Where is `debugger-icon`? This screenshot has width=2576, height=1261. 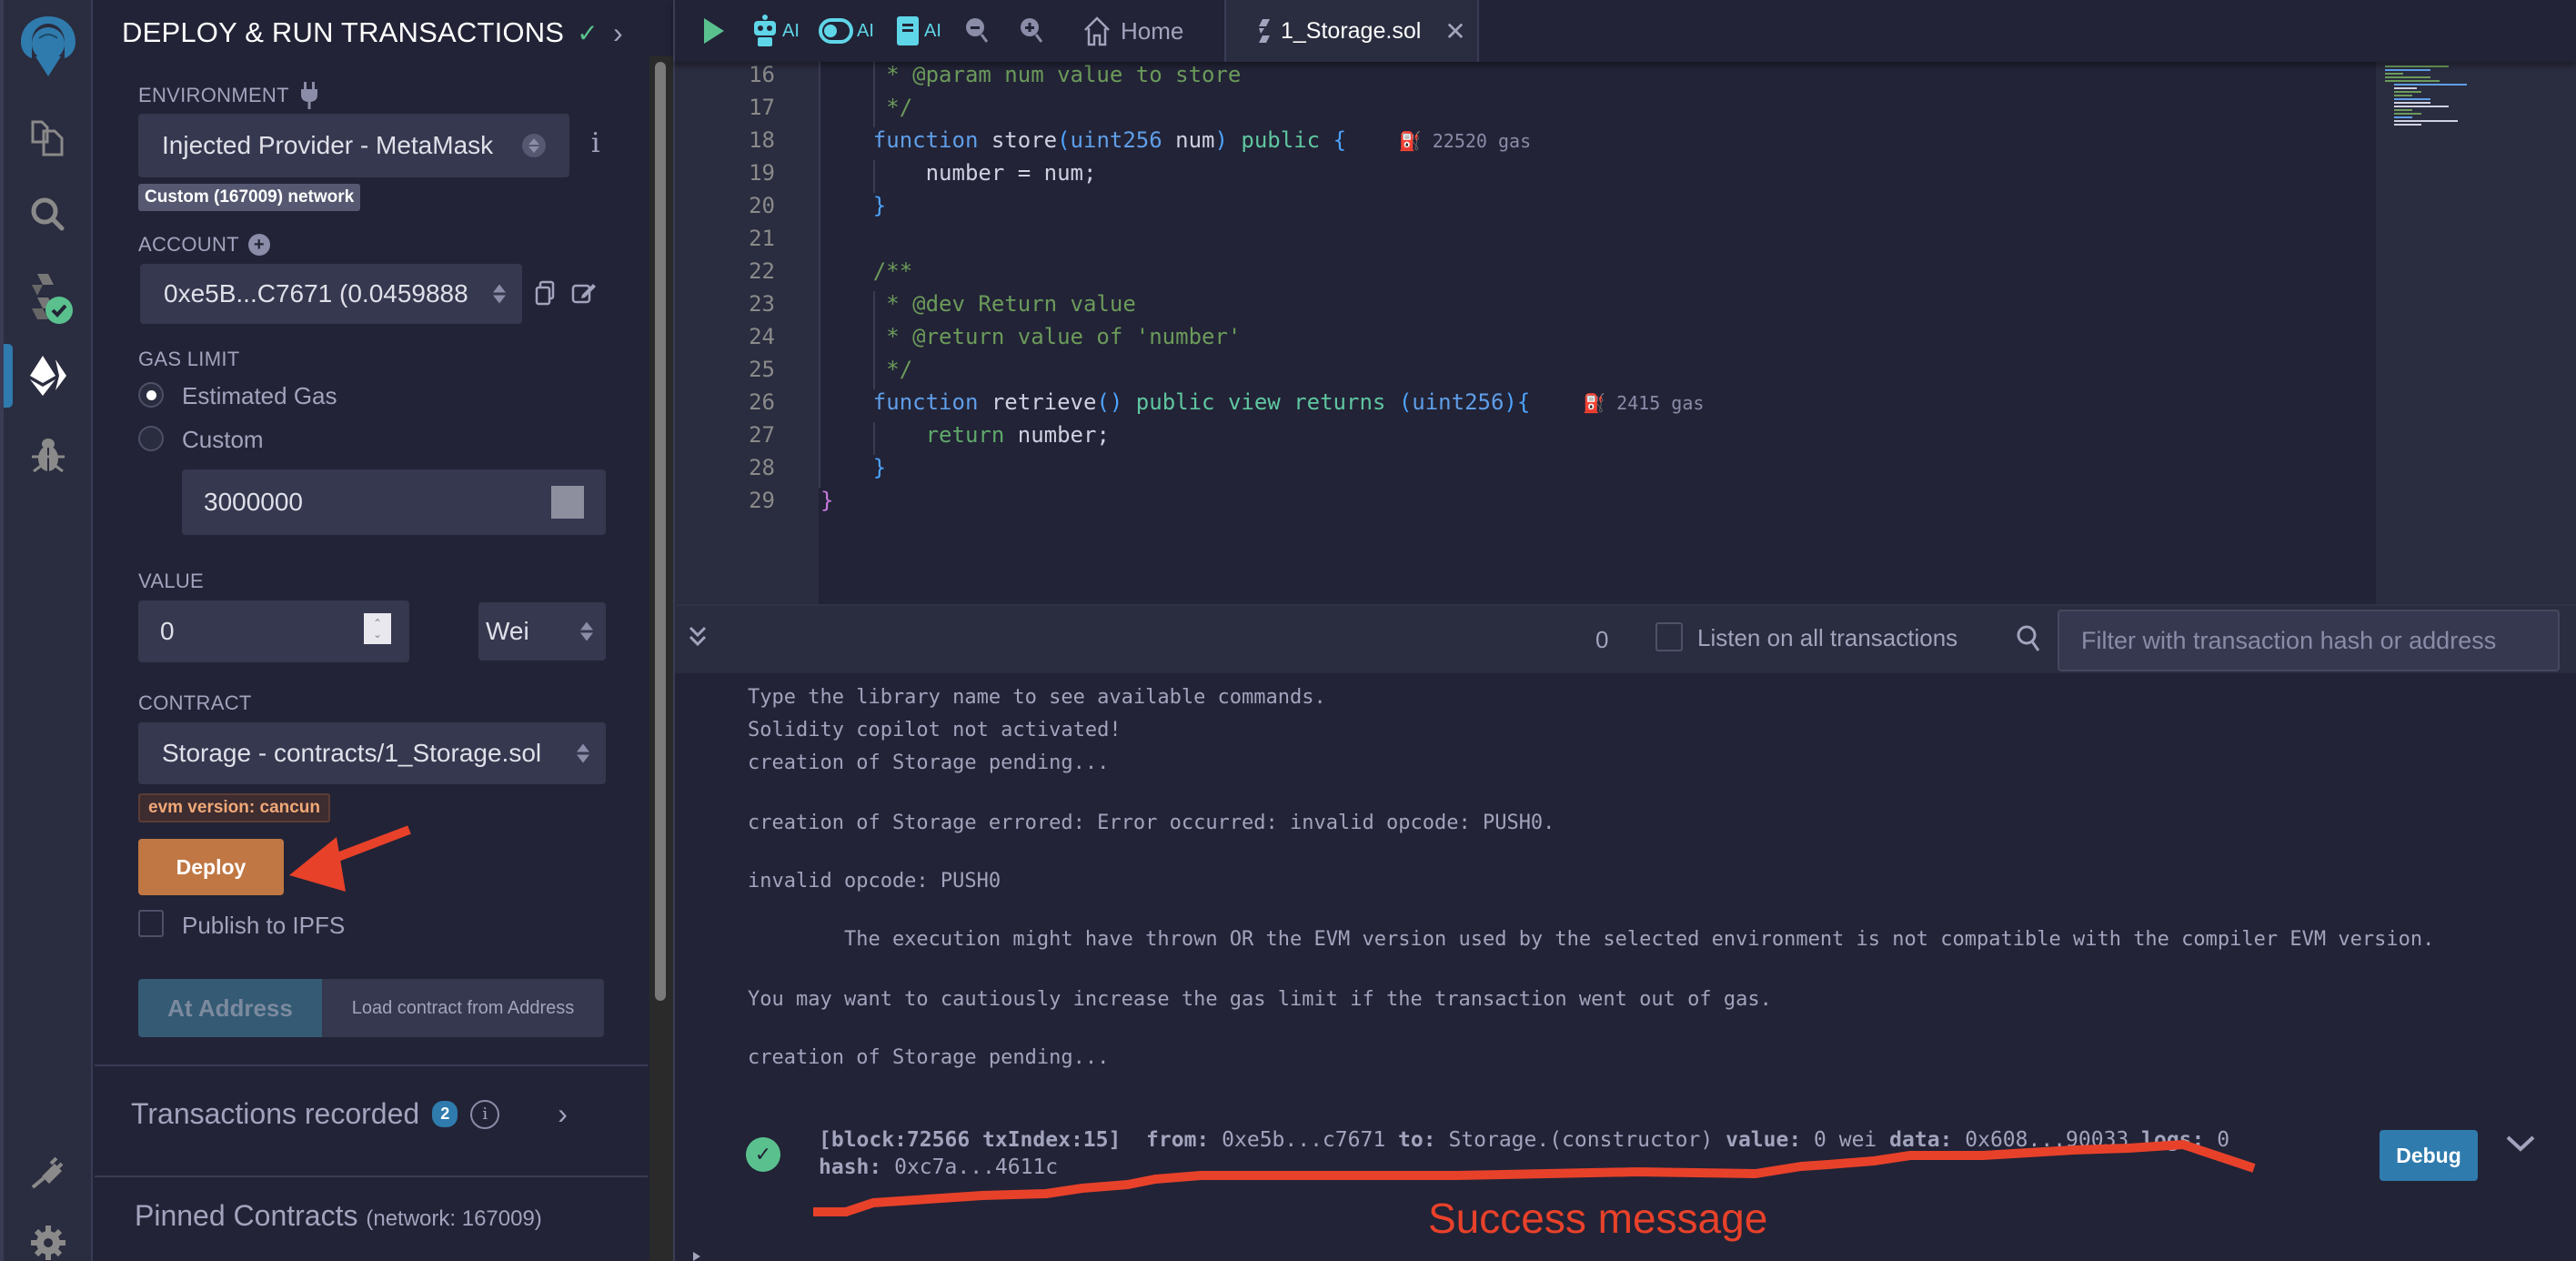 debugger-icon is located at coordinates (48, 455).